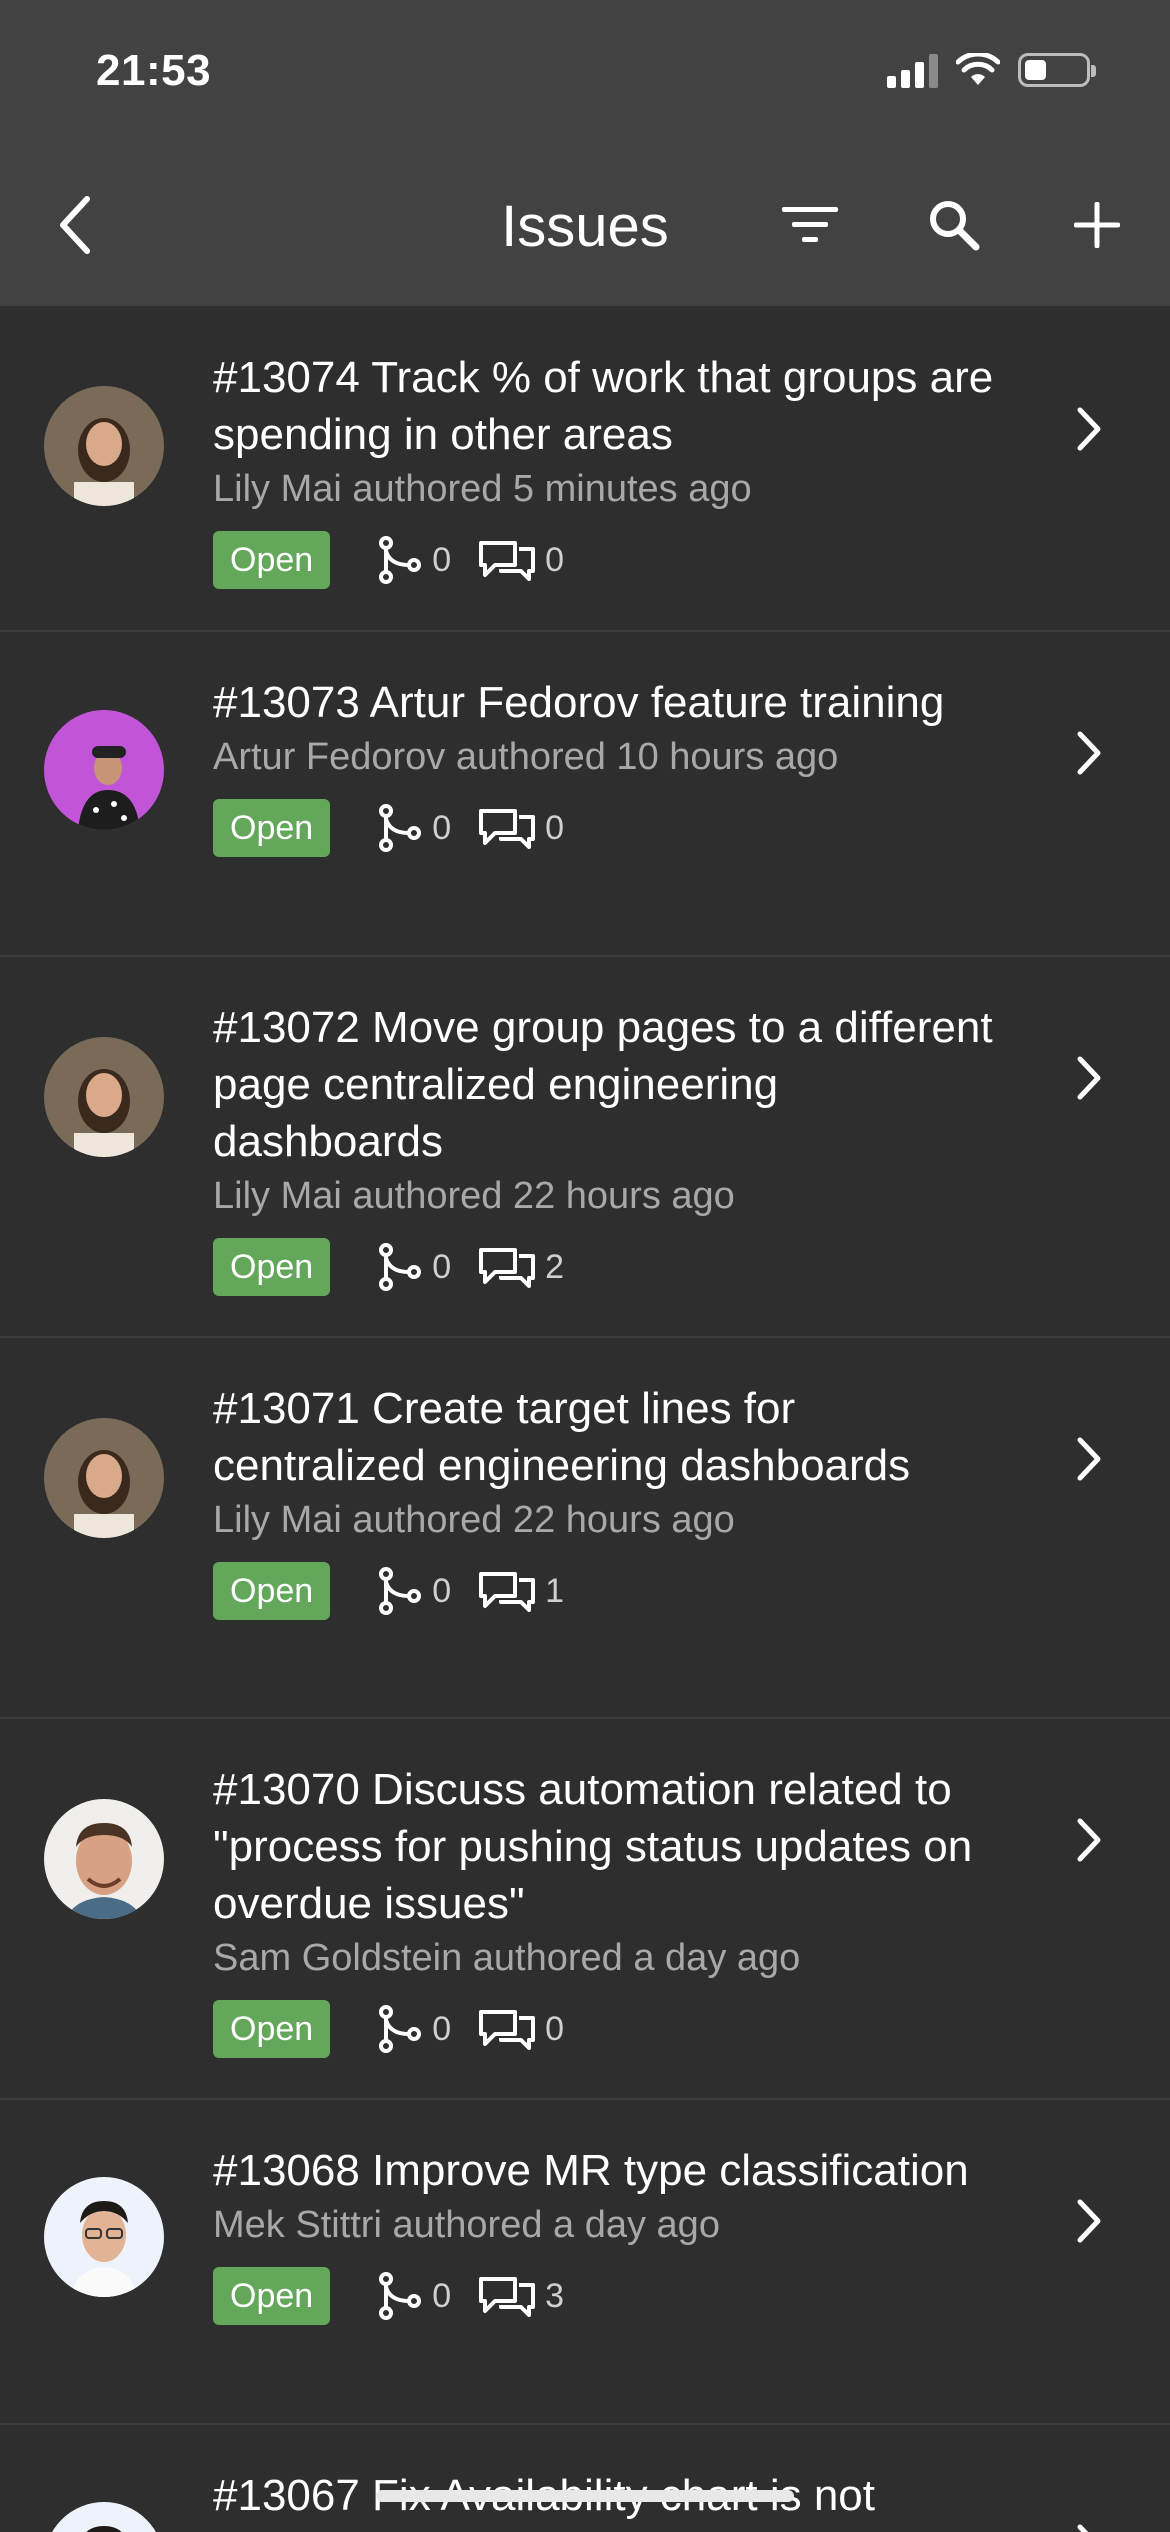  I want to click on issue-meta: Lily Mai authored 5 minutes ago, so click(482, 489).